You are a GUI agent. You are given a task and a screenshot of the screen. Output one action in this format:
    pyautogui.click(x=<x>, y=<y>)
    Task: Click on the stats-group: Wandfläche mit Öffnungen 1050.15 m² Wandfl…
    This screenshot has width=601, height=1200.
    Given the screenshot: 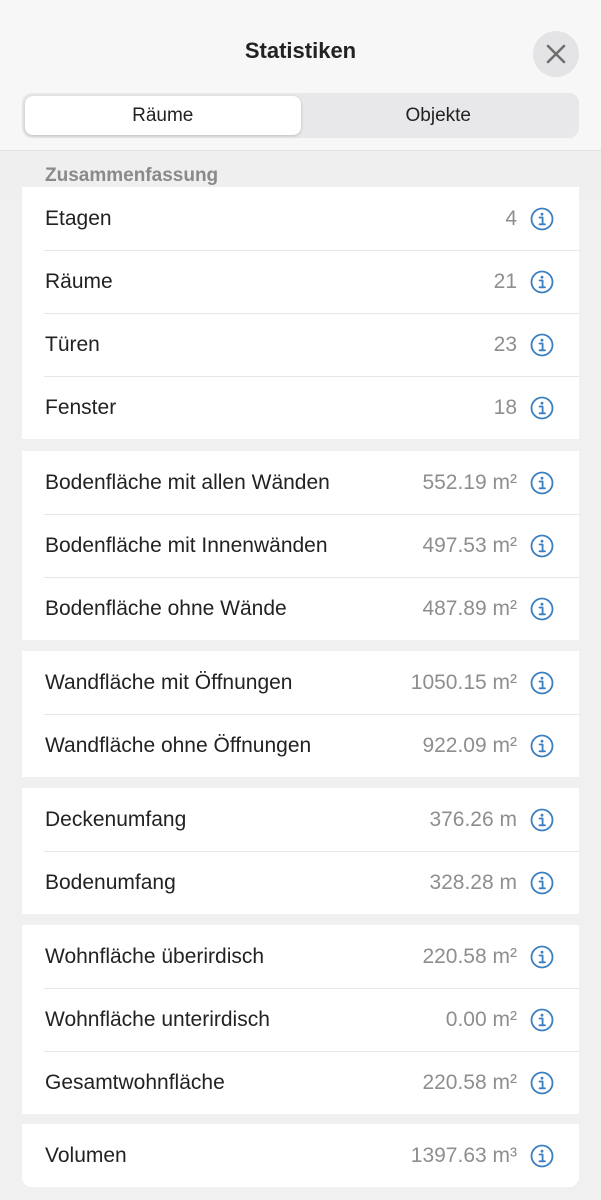 What is the action you would take?
    pyautogui.click(x=300, y=714)
    